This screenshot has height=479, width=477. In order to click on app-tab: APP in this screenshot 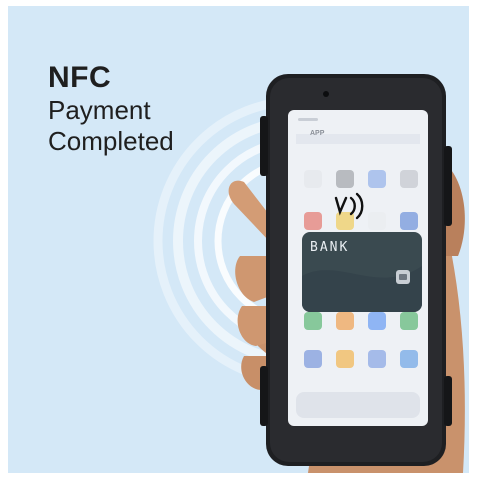, I will do `click(317, 133)`.